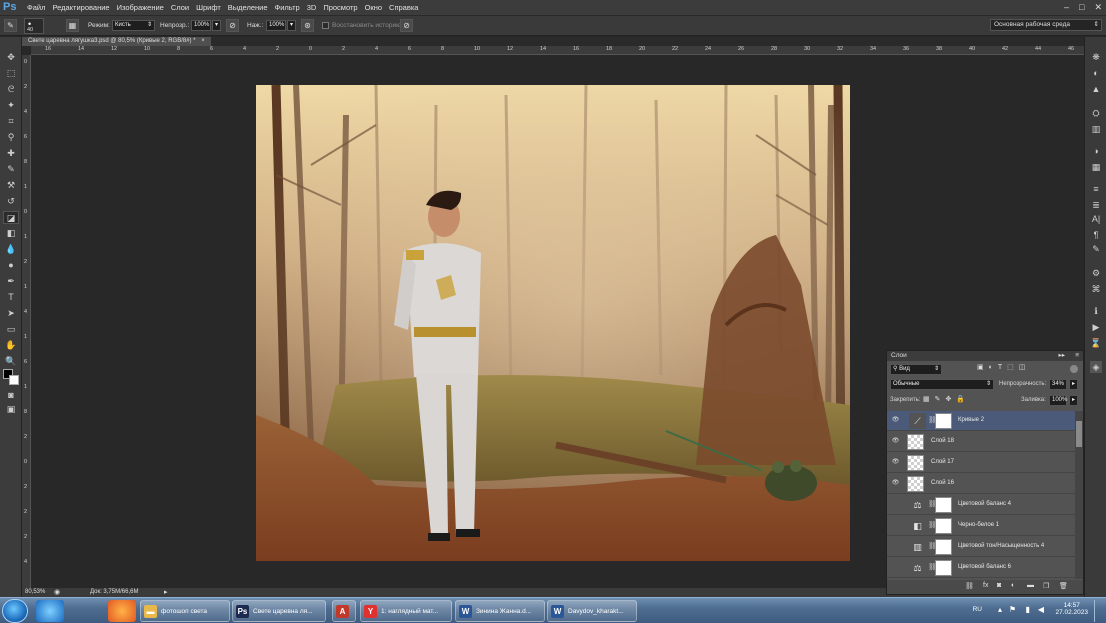 Image resolution: width=1106 pixels, height=623 pixels. I want to click on add-mask-icon: ◙, so click(999, 585).